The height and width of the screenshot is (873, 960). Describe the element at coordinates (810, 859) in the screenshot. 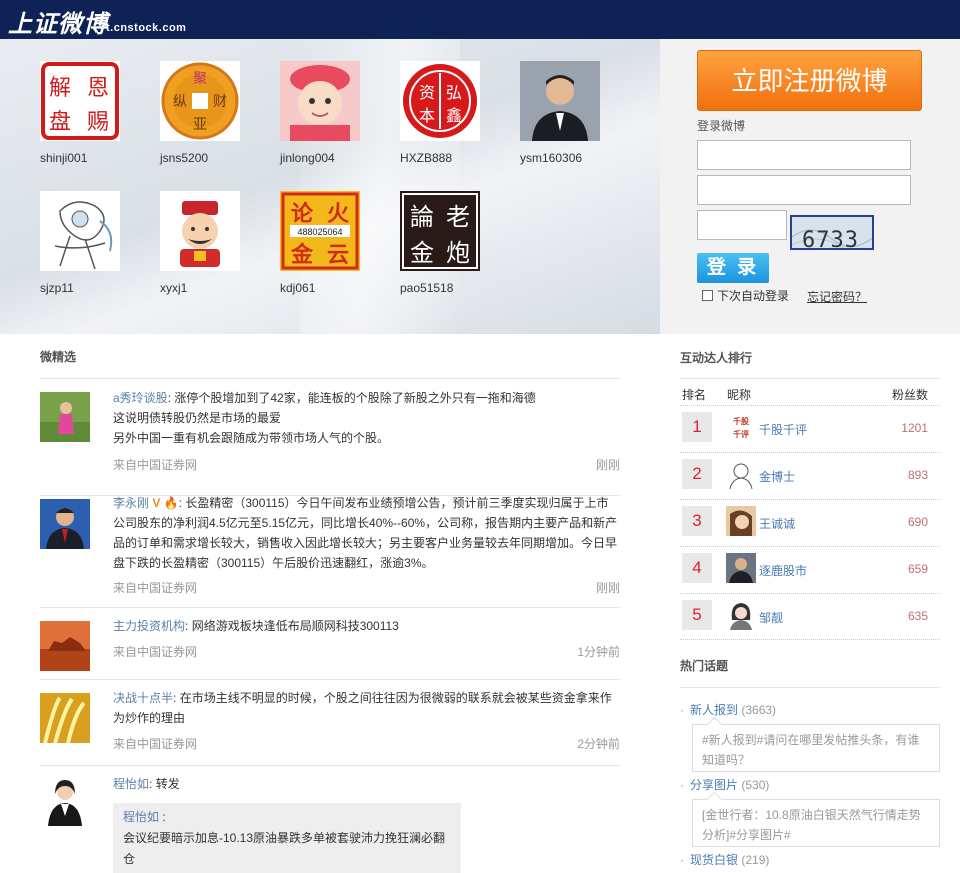

I see `topic-item: · 现货白银 (219)` at that location.